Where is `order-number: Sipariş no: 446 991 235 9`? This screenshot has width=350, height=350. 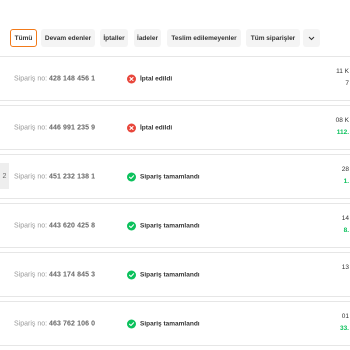 order-number: Sipariş no: 446 991 235 9 is located at coordinates (54, 127).